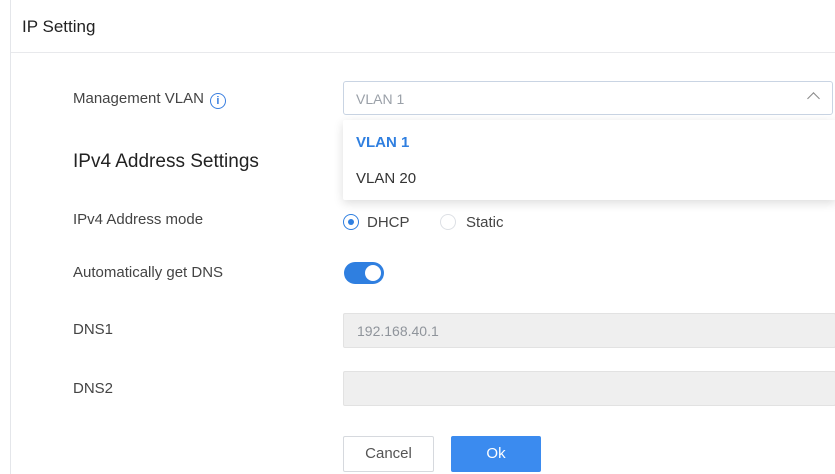 The image size is (835, 474). I want to click on dns1-value: 192.168.40.1, so click(398, 331).